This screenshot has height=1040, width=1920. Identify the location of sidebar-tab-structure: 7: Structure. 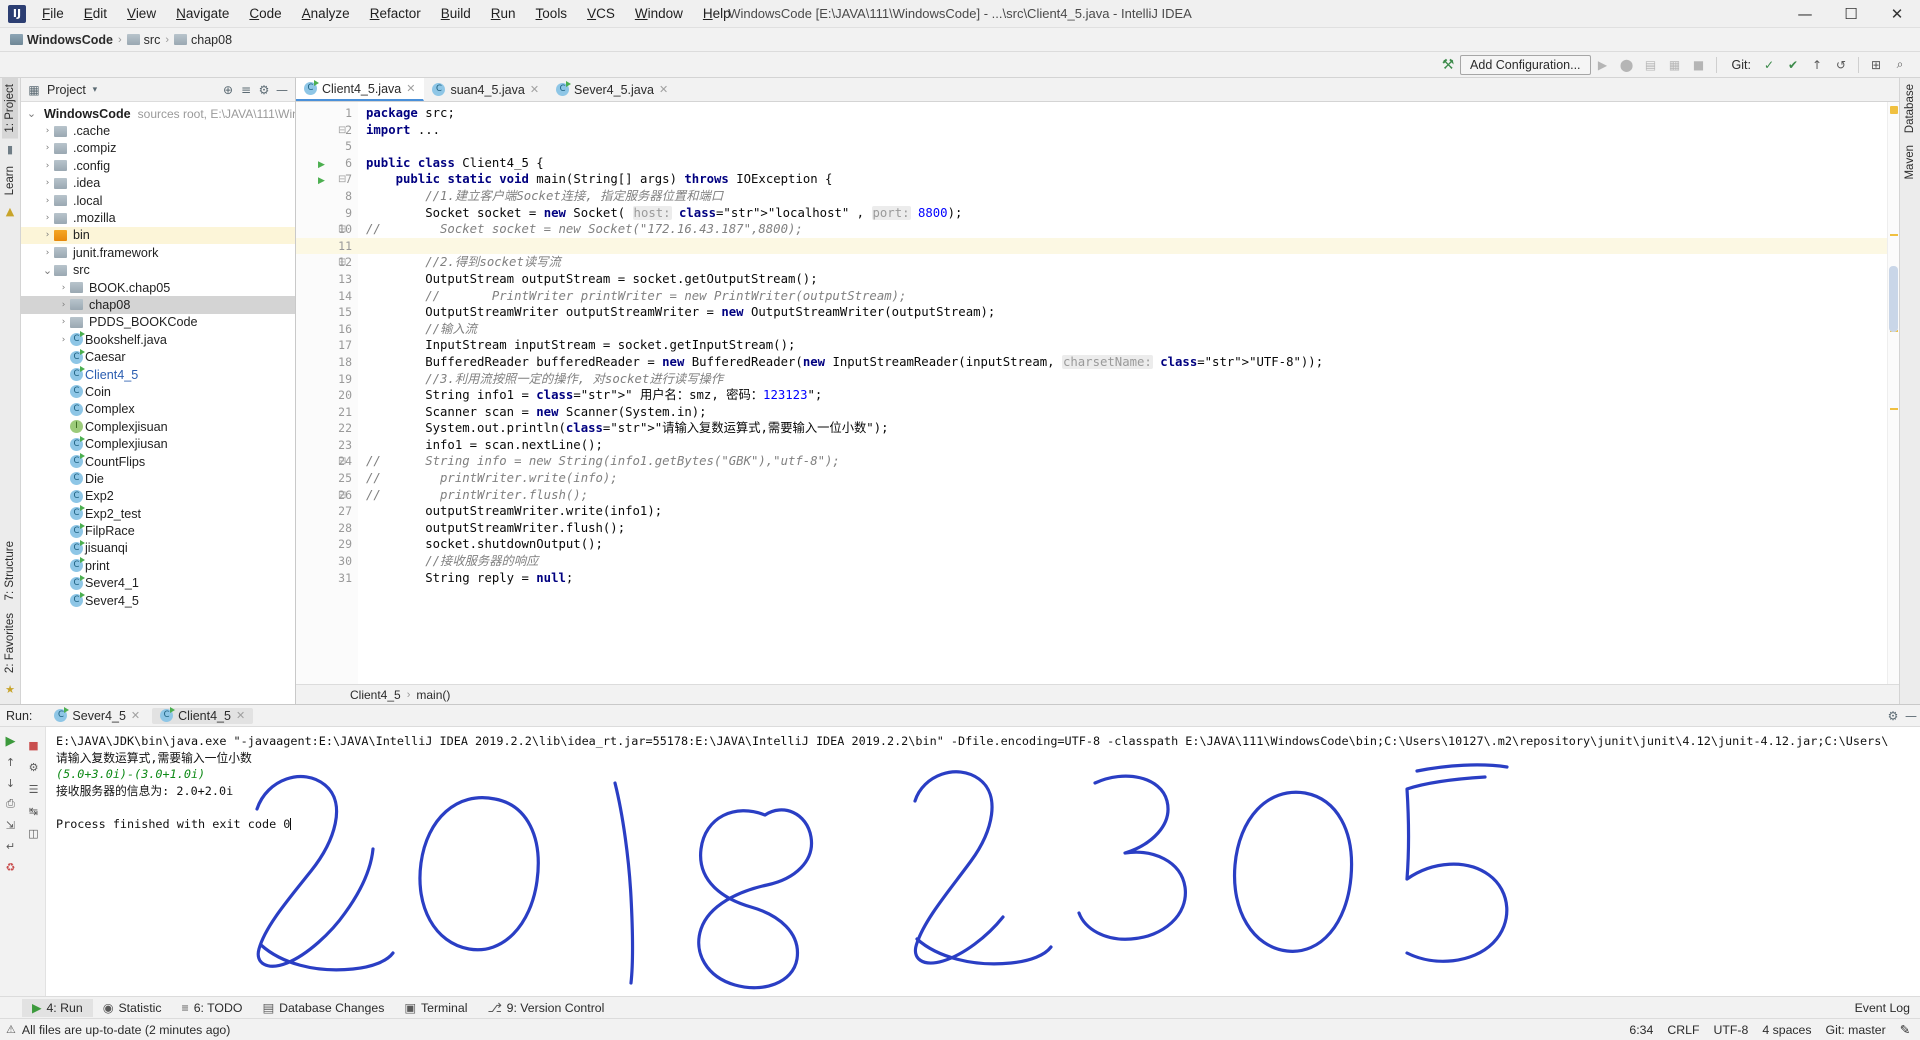
(10, 570).